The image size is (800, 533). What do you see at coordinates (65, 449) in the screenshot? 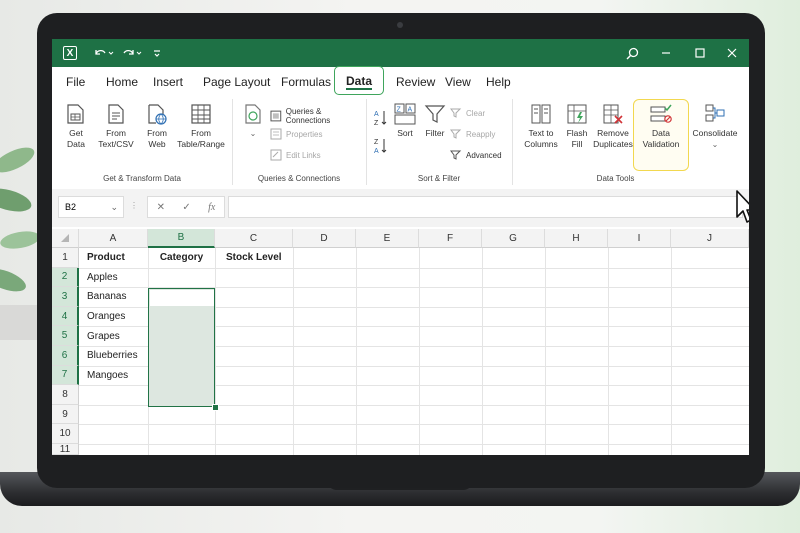
I see `row-header-11: 11` at bounding box center [65, 449].